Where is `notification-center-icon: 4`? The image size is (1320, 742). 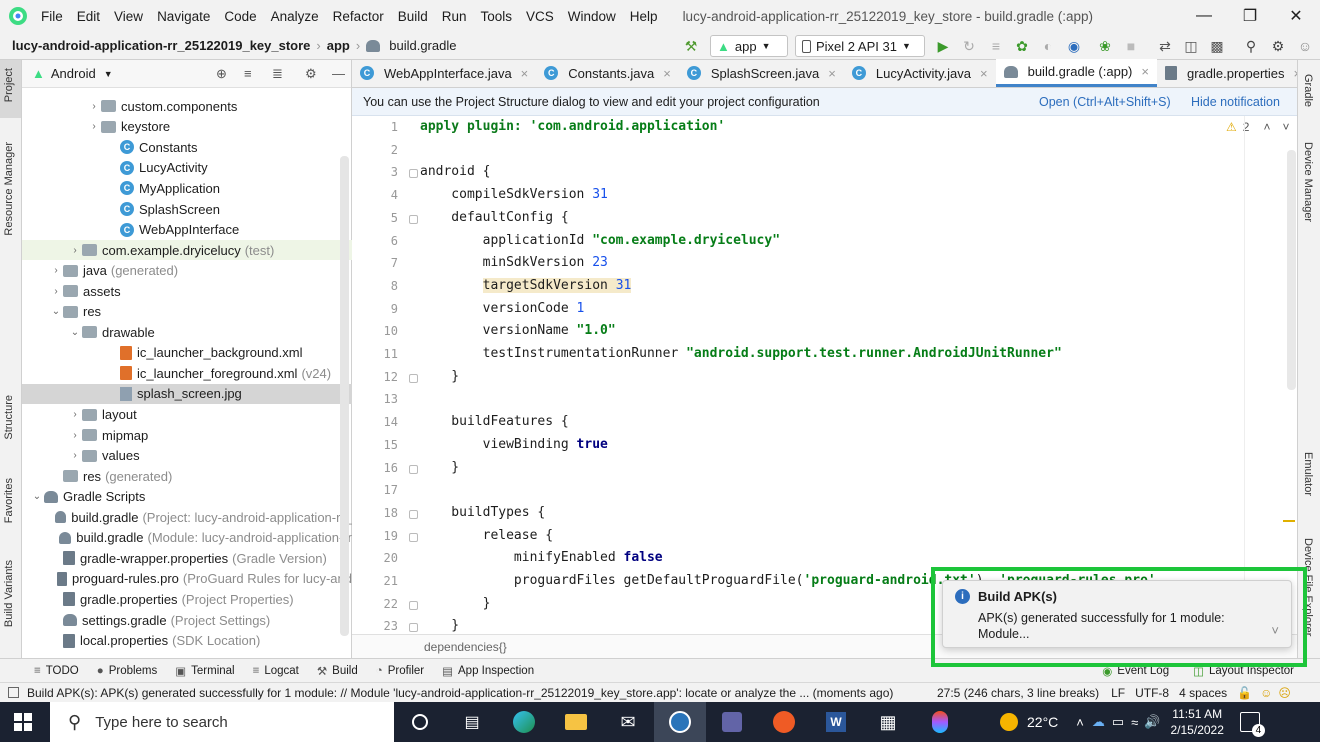 notification-center-icon: 4 is located at coordinates (1252, 724).